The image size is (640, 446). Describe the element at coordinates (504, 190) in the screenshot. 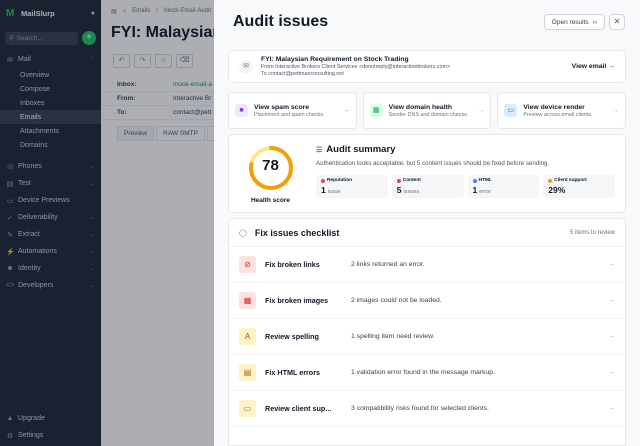

I see `stat-value: 1 error` at that location.